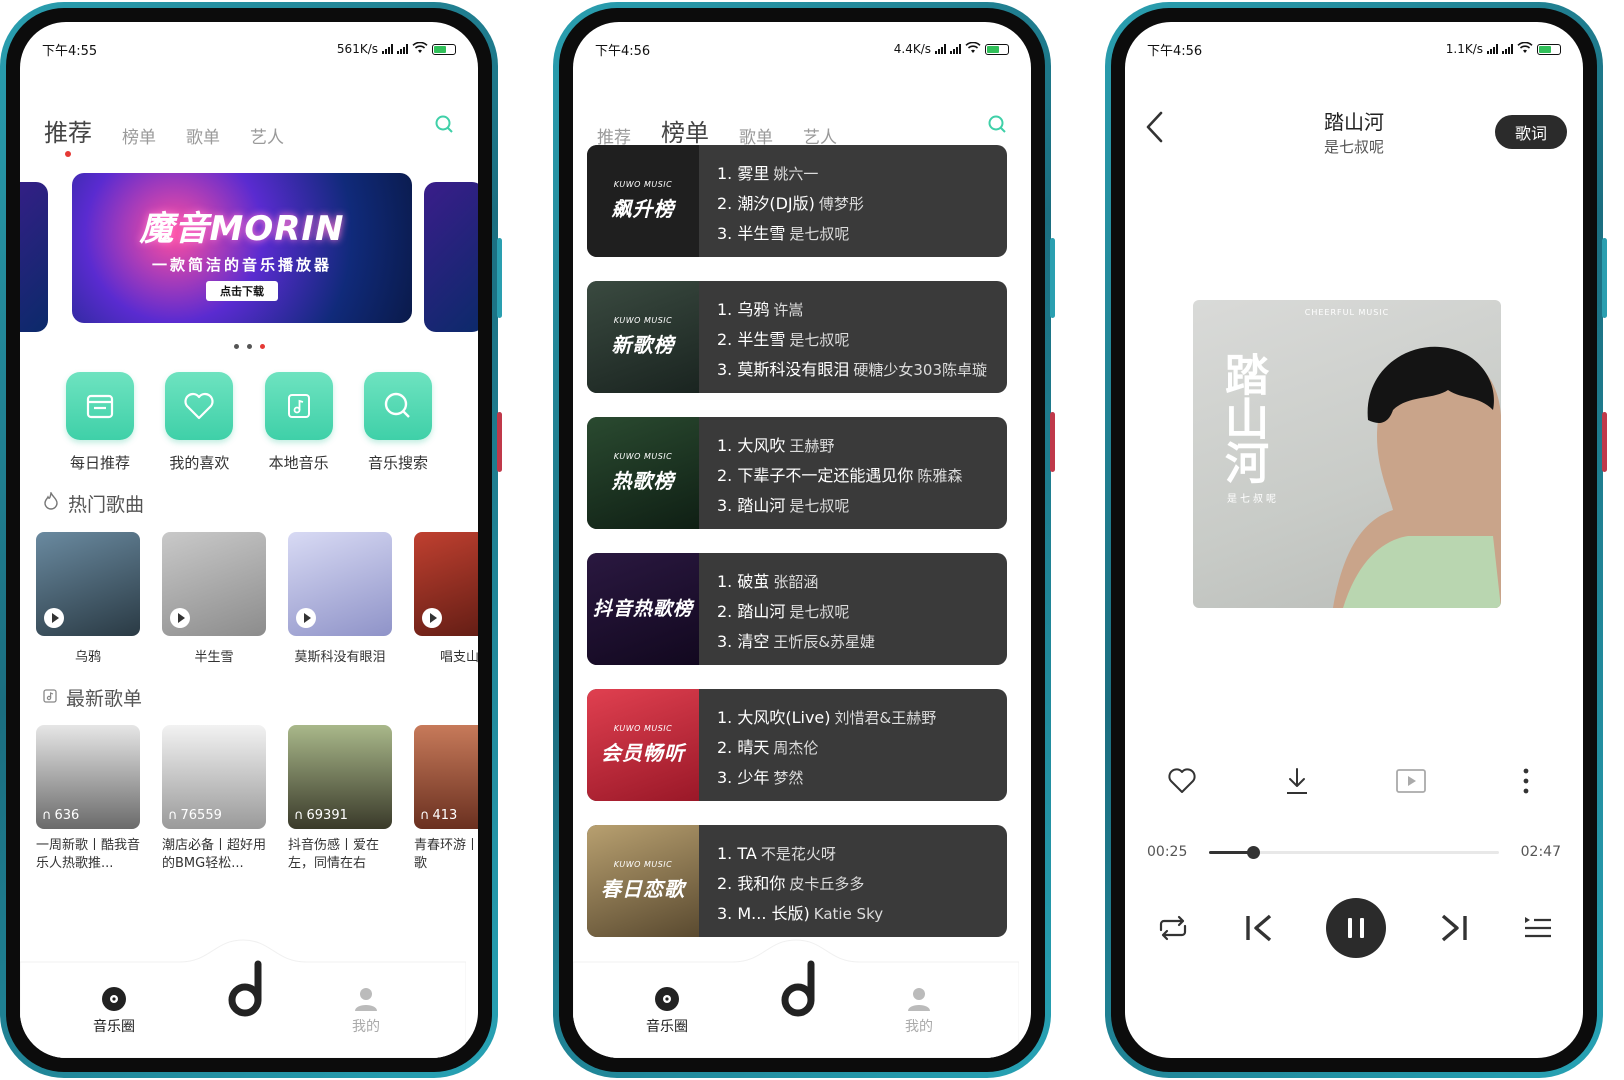  Describe the element at coordinates (357, 49) in the screenshot. I see `network-speed: 561K/s` at that location.